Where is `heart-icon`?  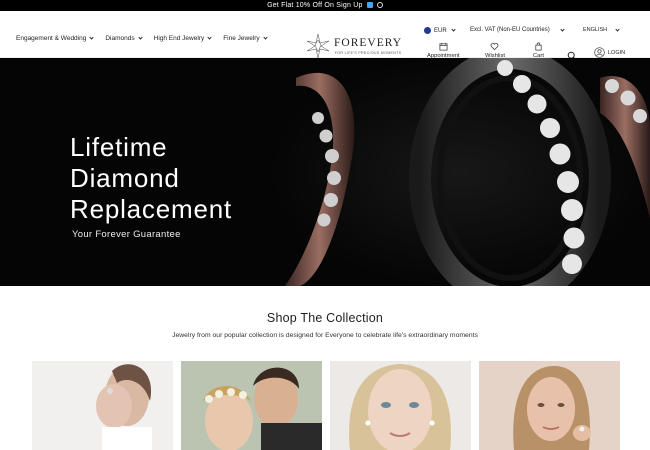 heart-icon is located at coordinates (495, 47).